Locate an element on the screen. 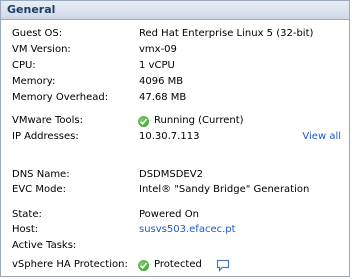 The image size is (352, 279). memory-value: 4096 MB is located at coordinates (161, 81).